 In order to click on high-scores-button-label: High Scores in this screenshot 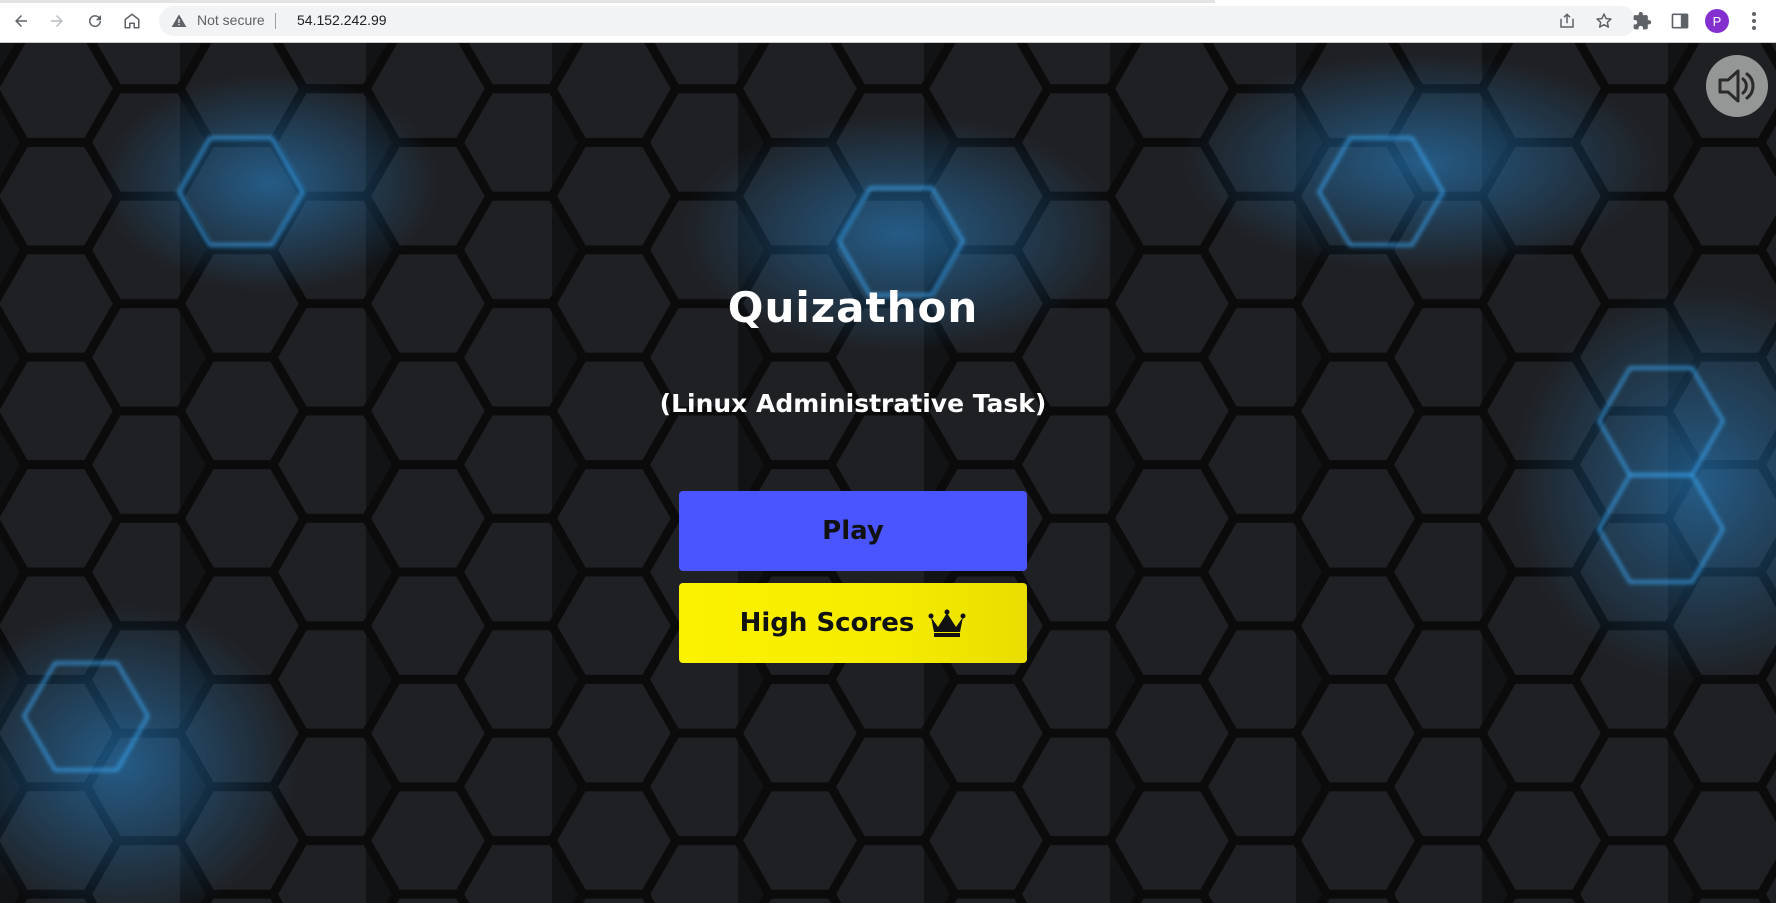, I will do `click(827, 623)`.